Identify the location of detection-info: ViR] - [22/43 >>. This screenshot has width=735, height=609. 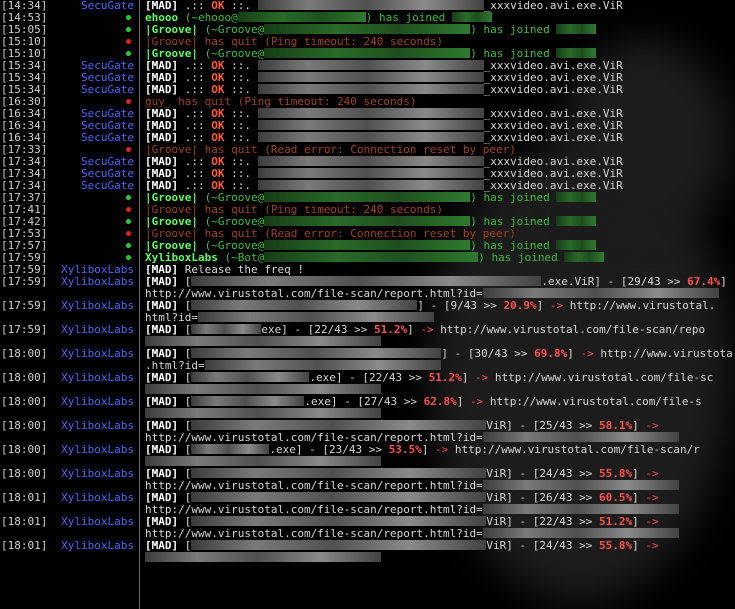
(542, 521).